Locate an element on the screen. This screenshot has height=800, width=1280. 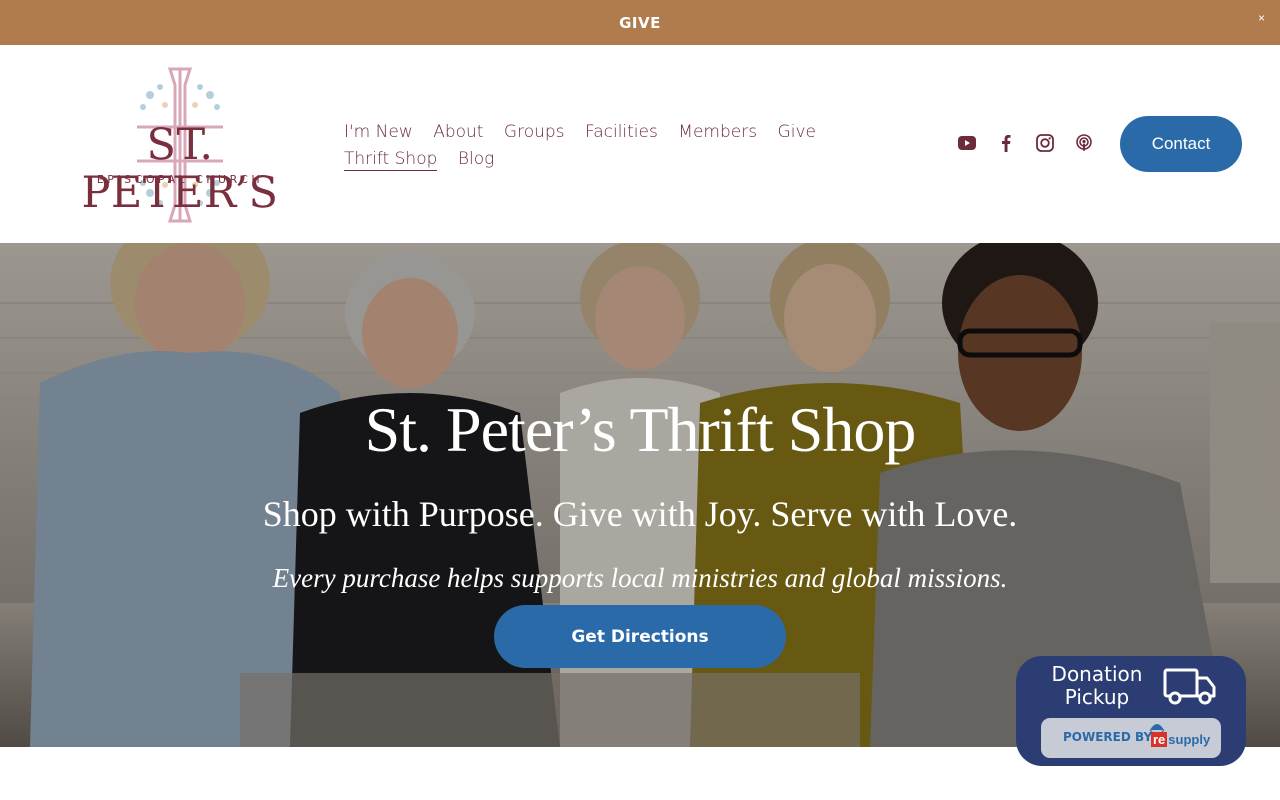
podcast-icon is located at coordinates (1084, 143).